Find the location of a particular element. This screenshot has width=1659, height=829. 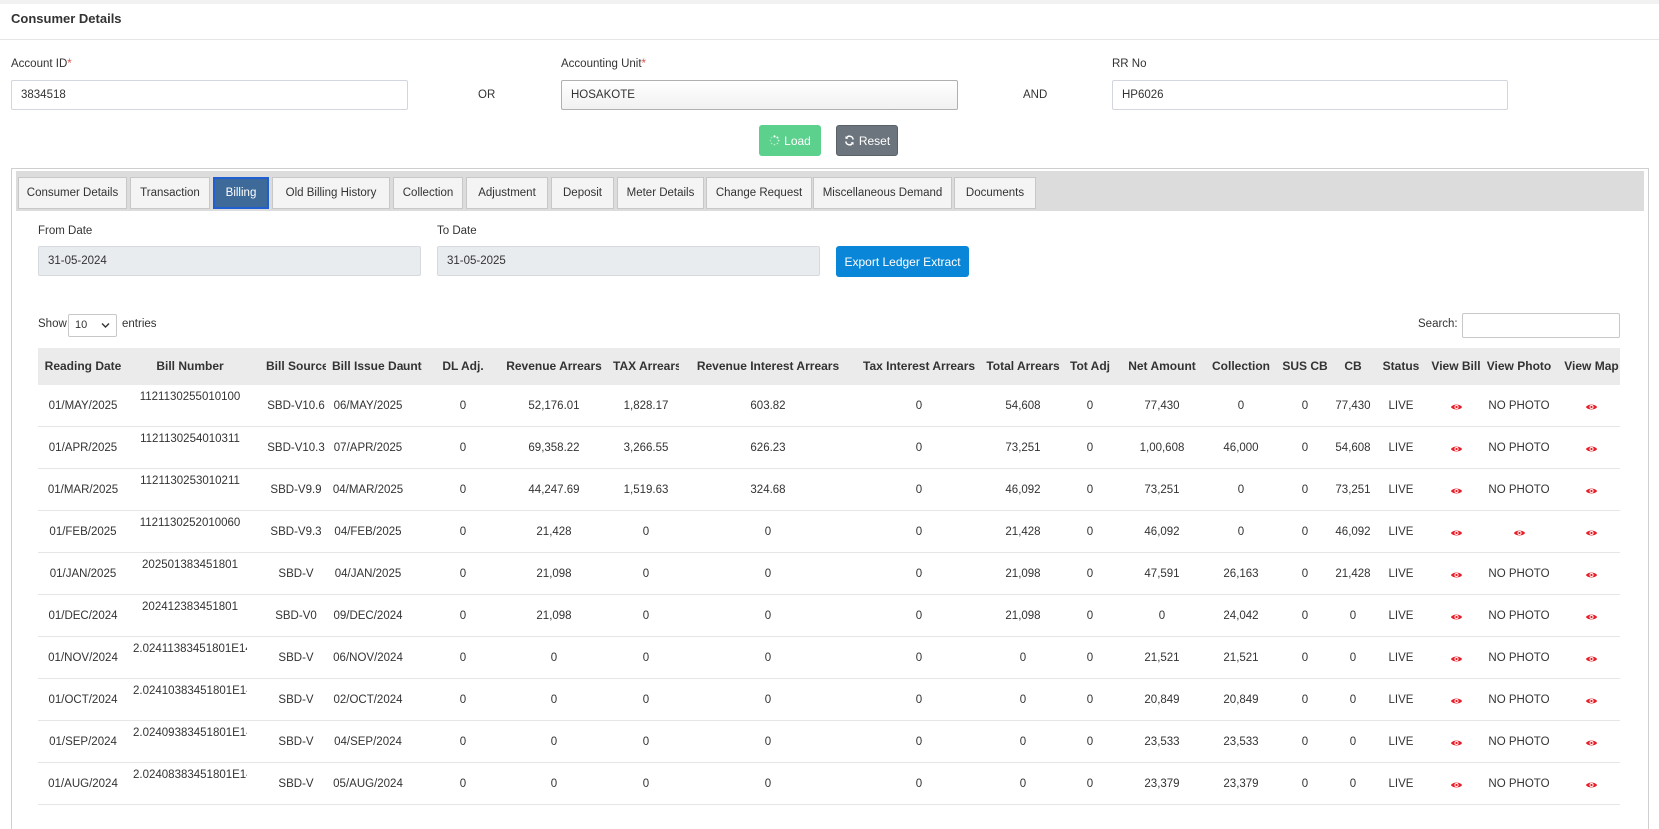

cell-revenue-interest-arrears: 0 is located at coordinates (768, 742).